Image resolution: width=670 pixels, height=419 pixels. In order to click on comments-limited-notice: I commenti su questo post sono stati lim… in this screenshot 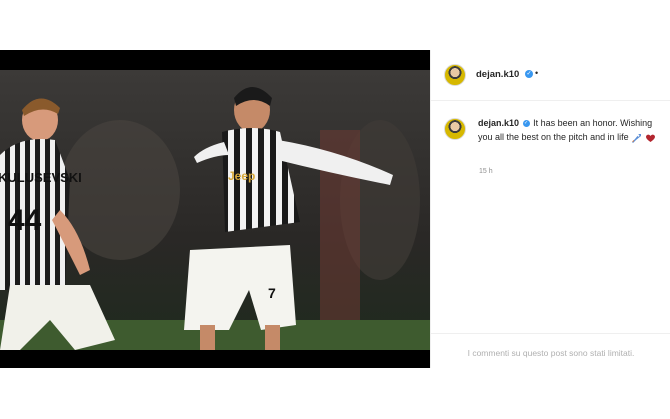, I will do `click(551, 353)`.